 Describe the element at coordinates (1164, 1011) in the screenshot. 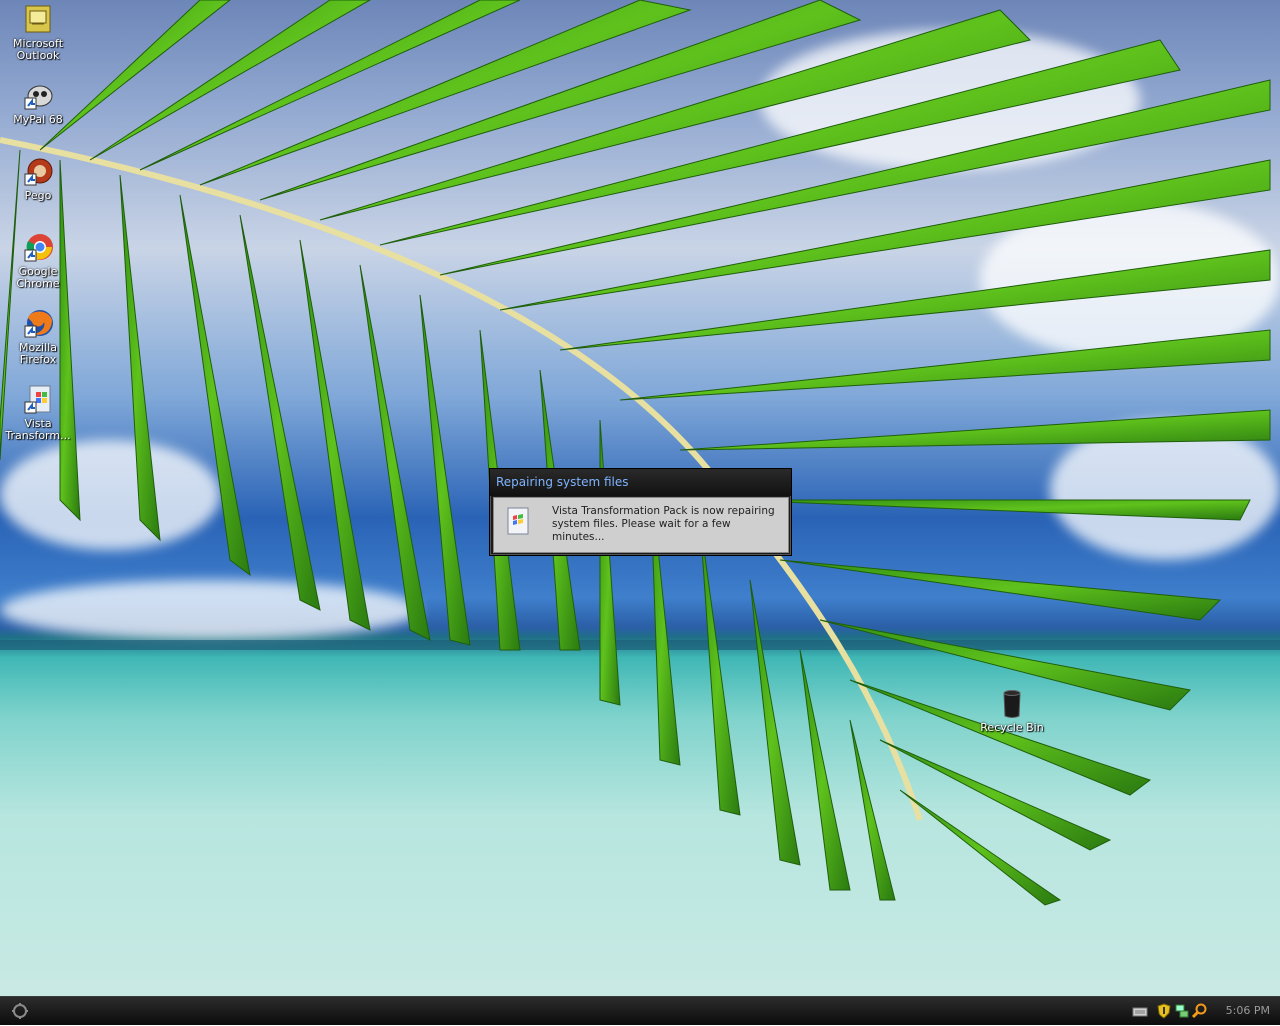

I see `shield-icon` at that location.